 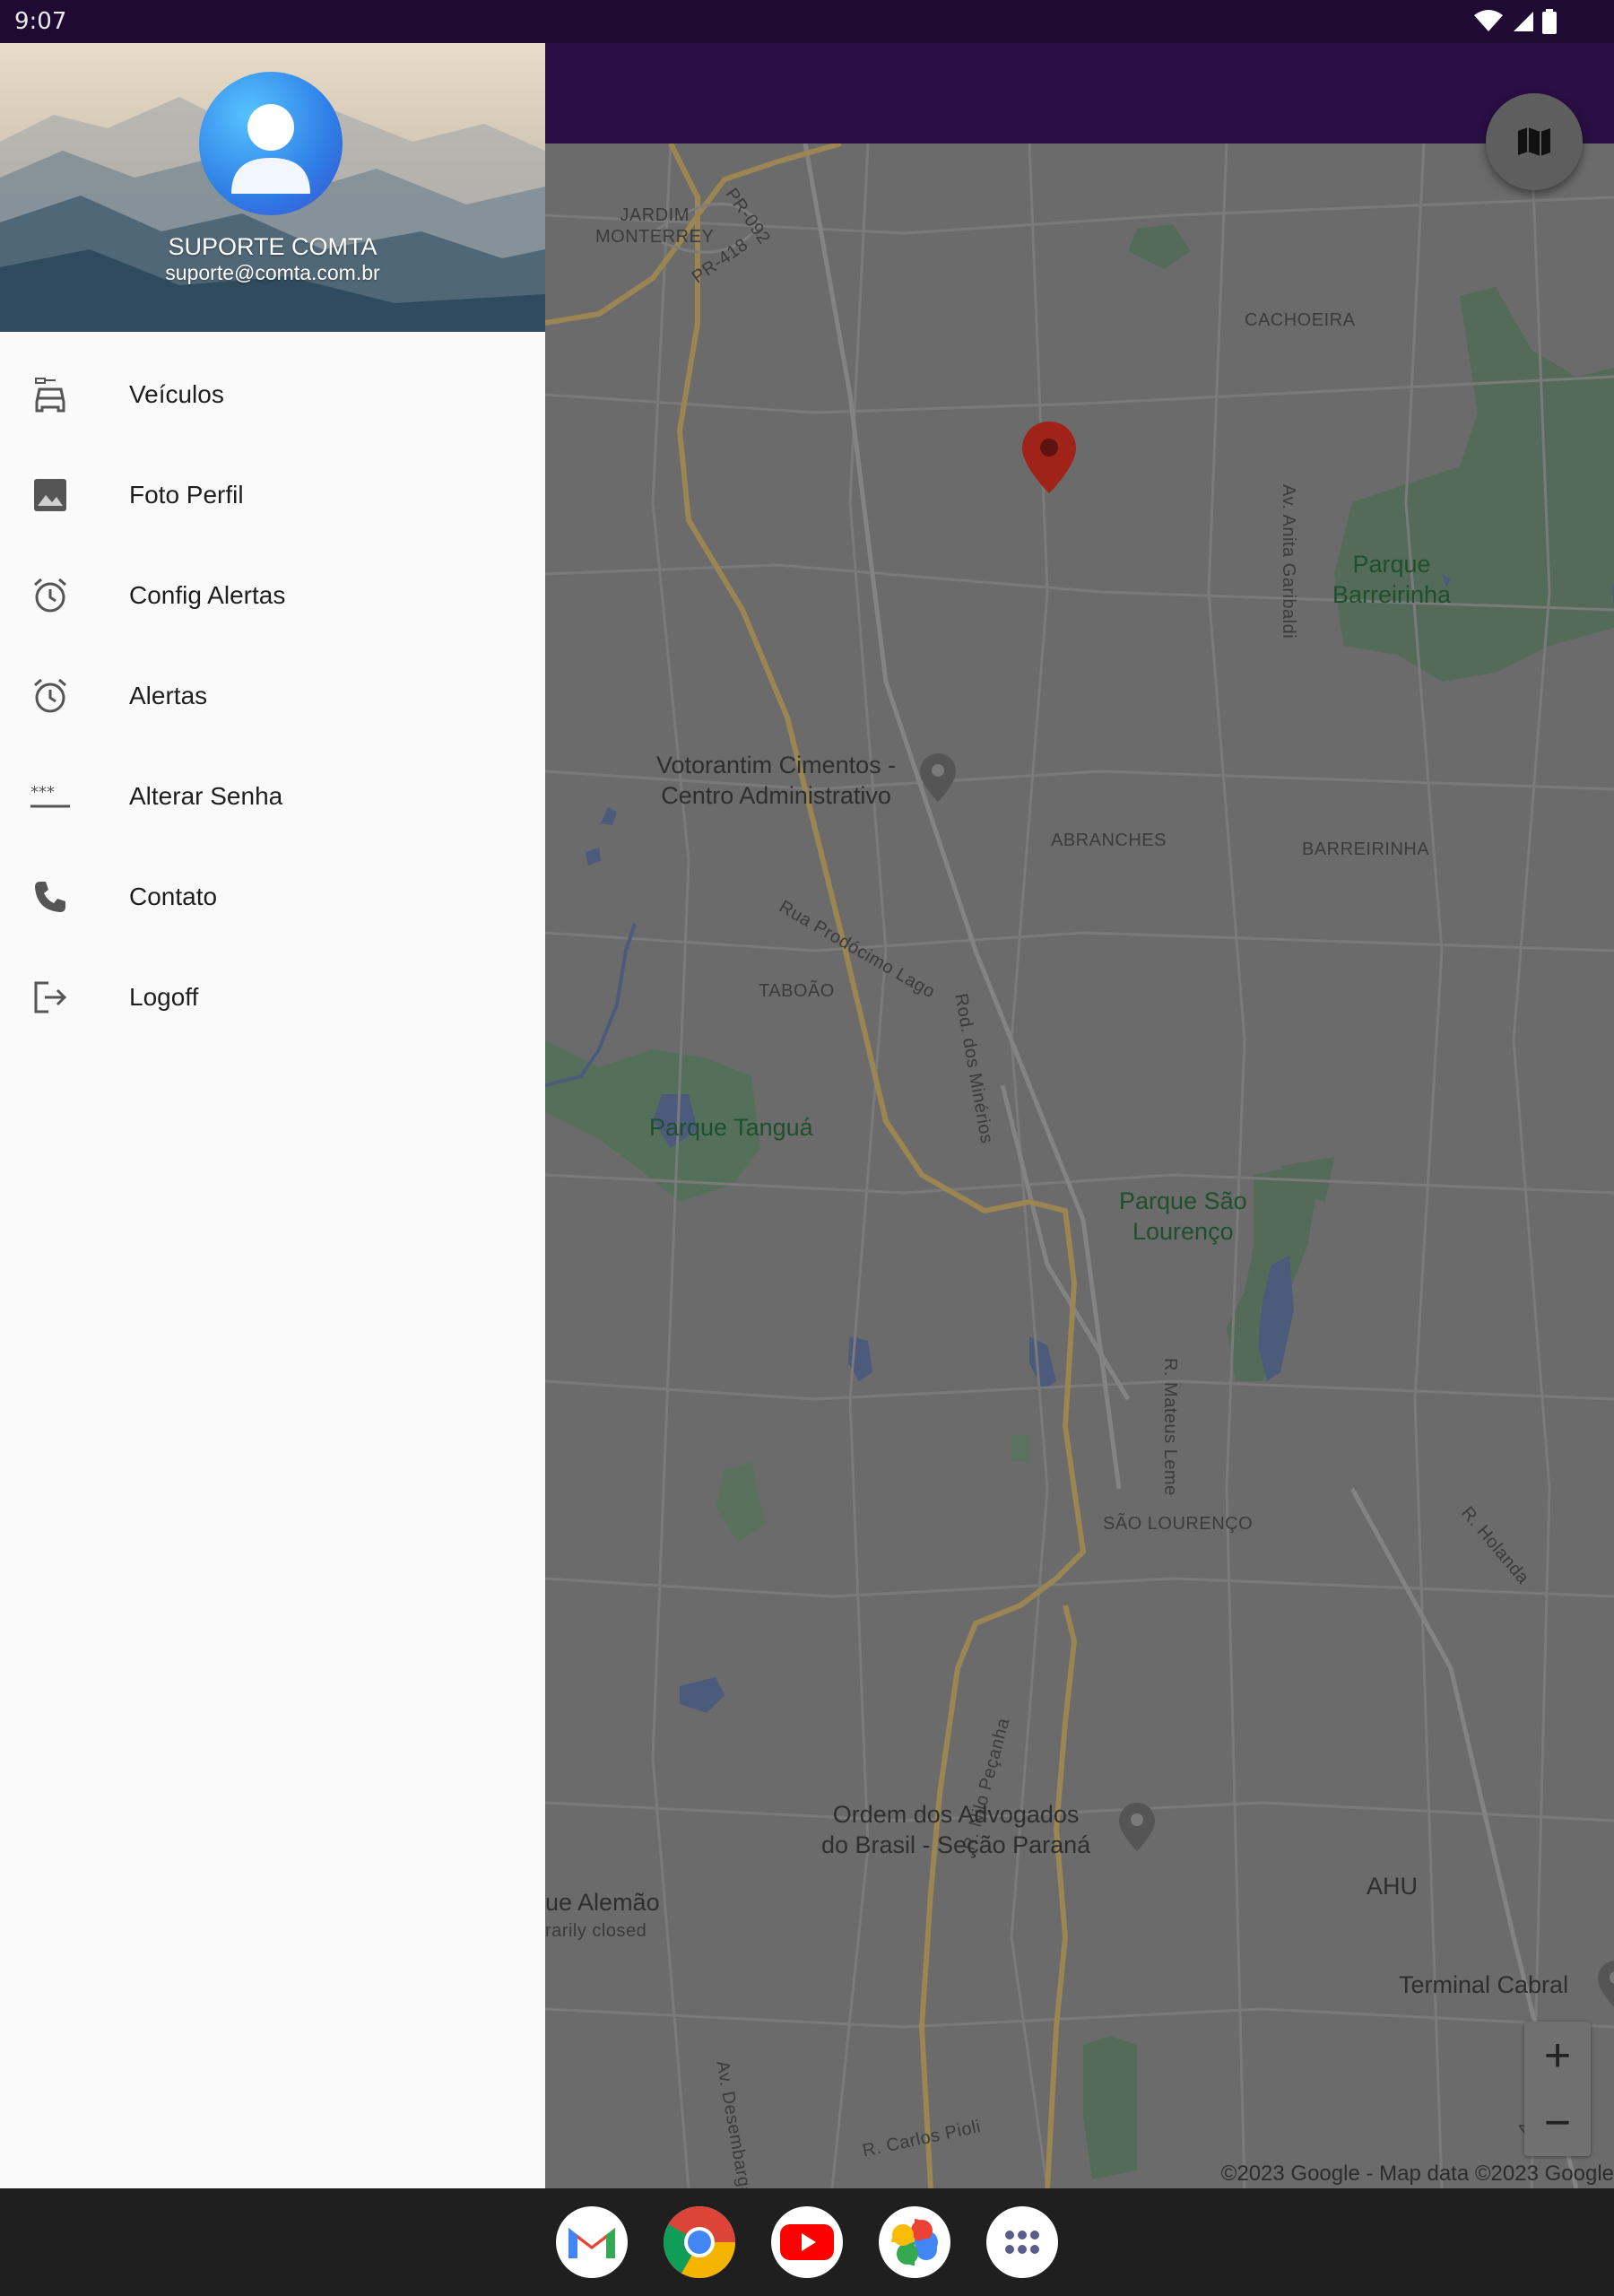 I want to click on avatar, so click(x=271, y=143).